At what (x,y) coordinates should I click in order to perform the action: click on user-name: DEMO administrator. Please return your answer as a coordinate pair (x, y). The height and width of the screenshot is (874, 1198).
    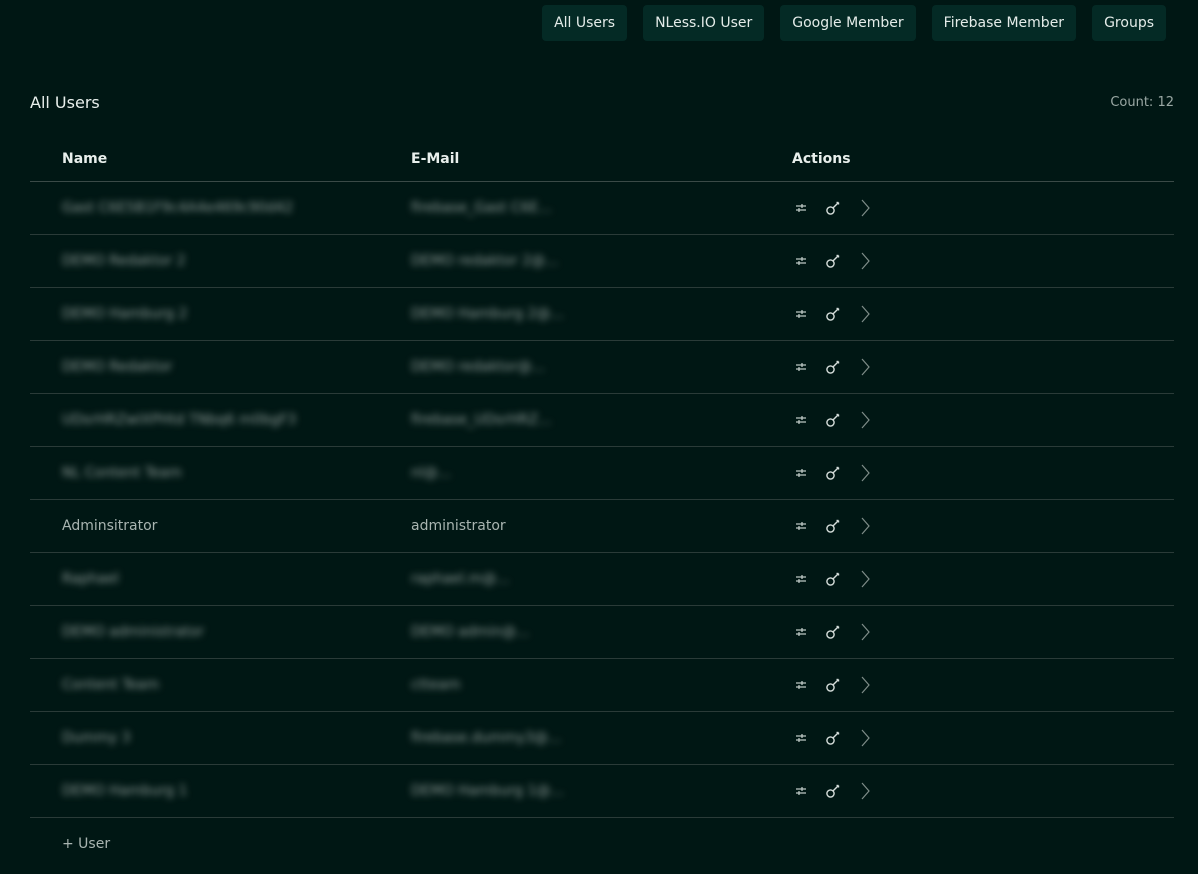
    Looking at the image, I should click on (133, 632).